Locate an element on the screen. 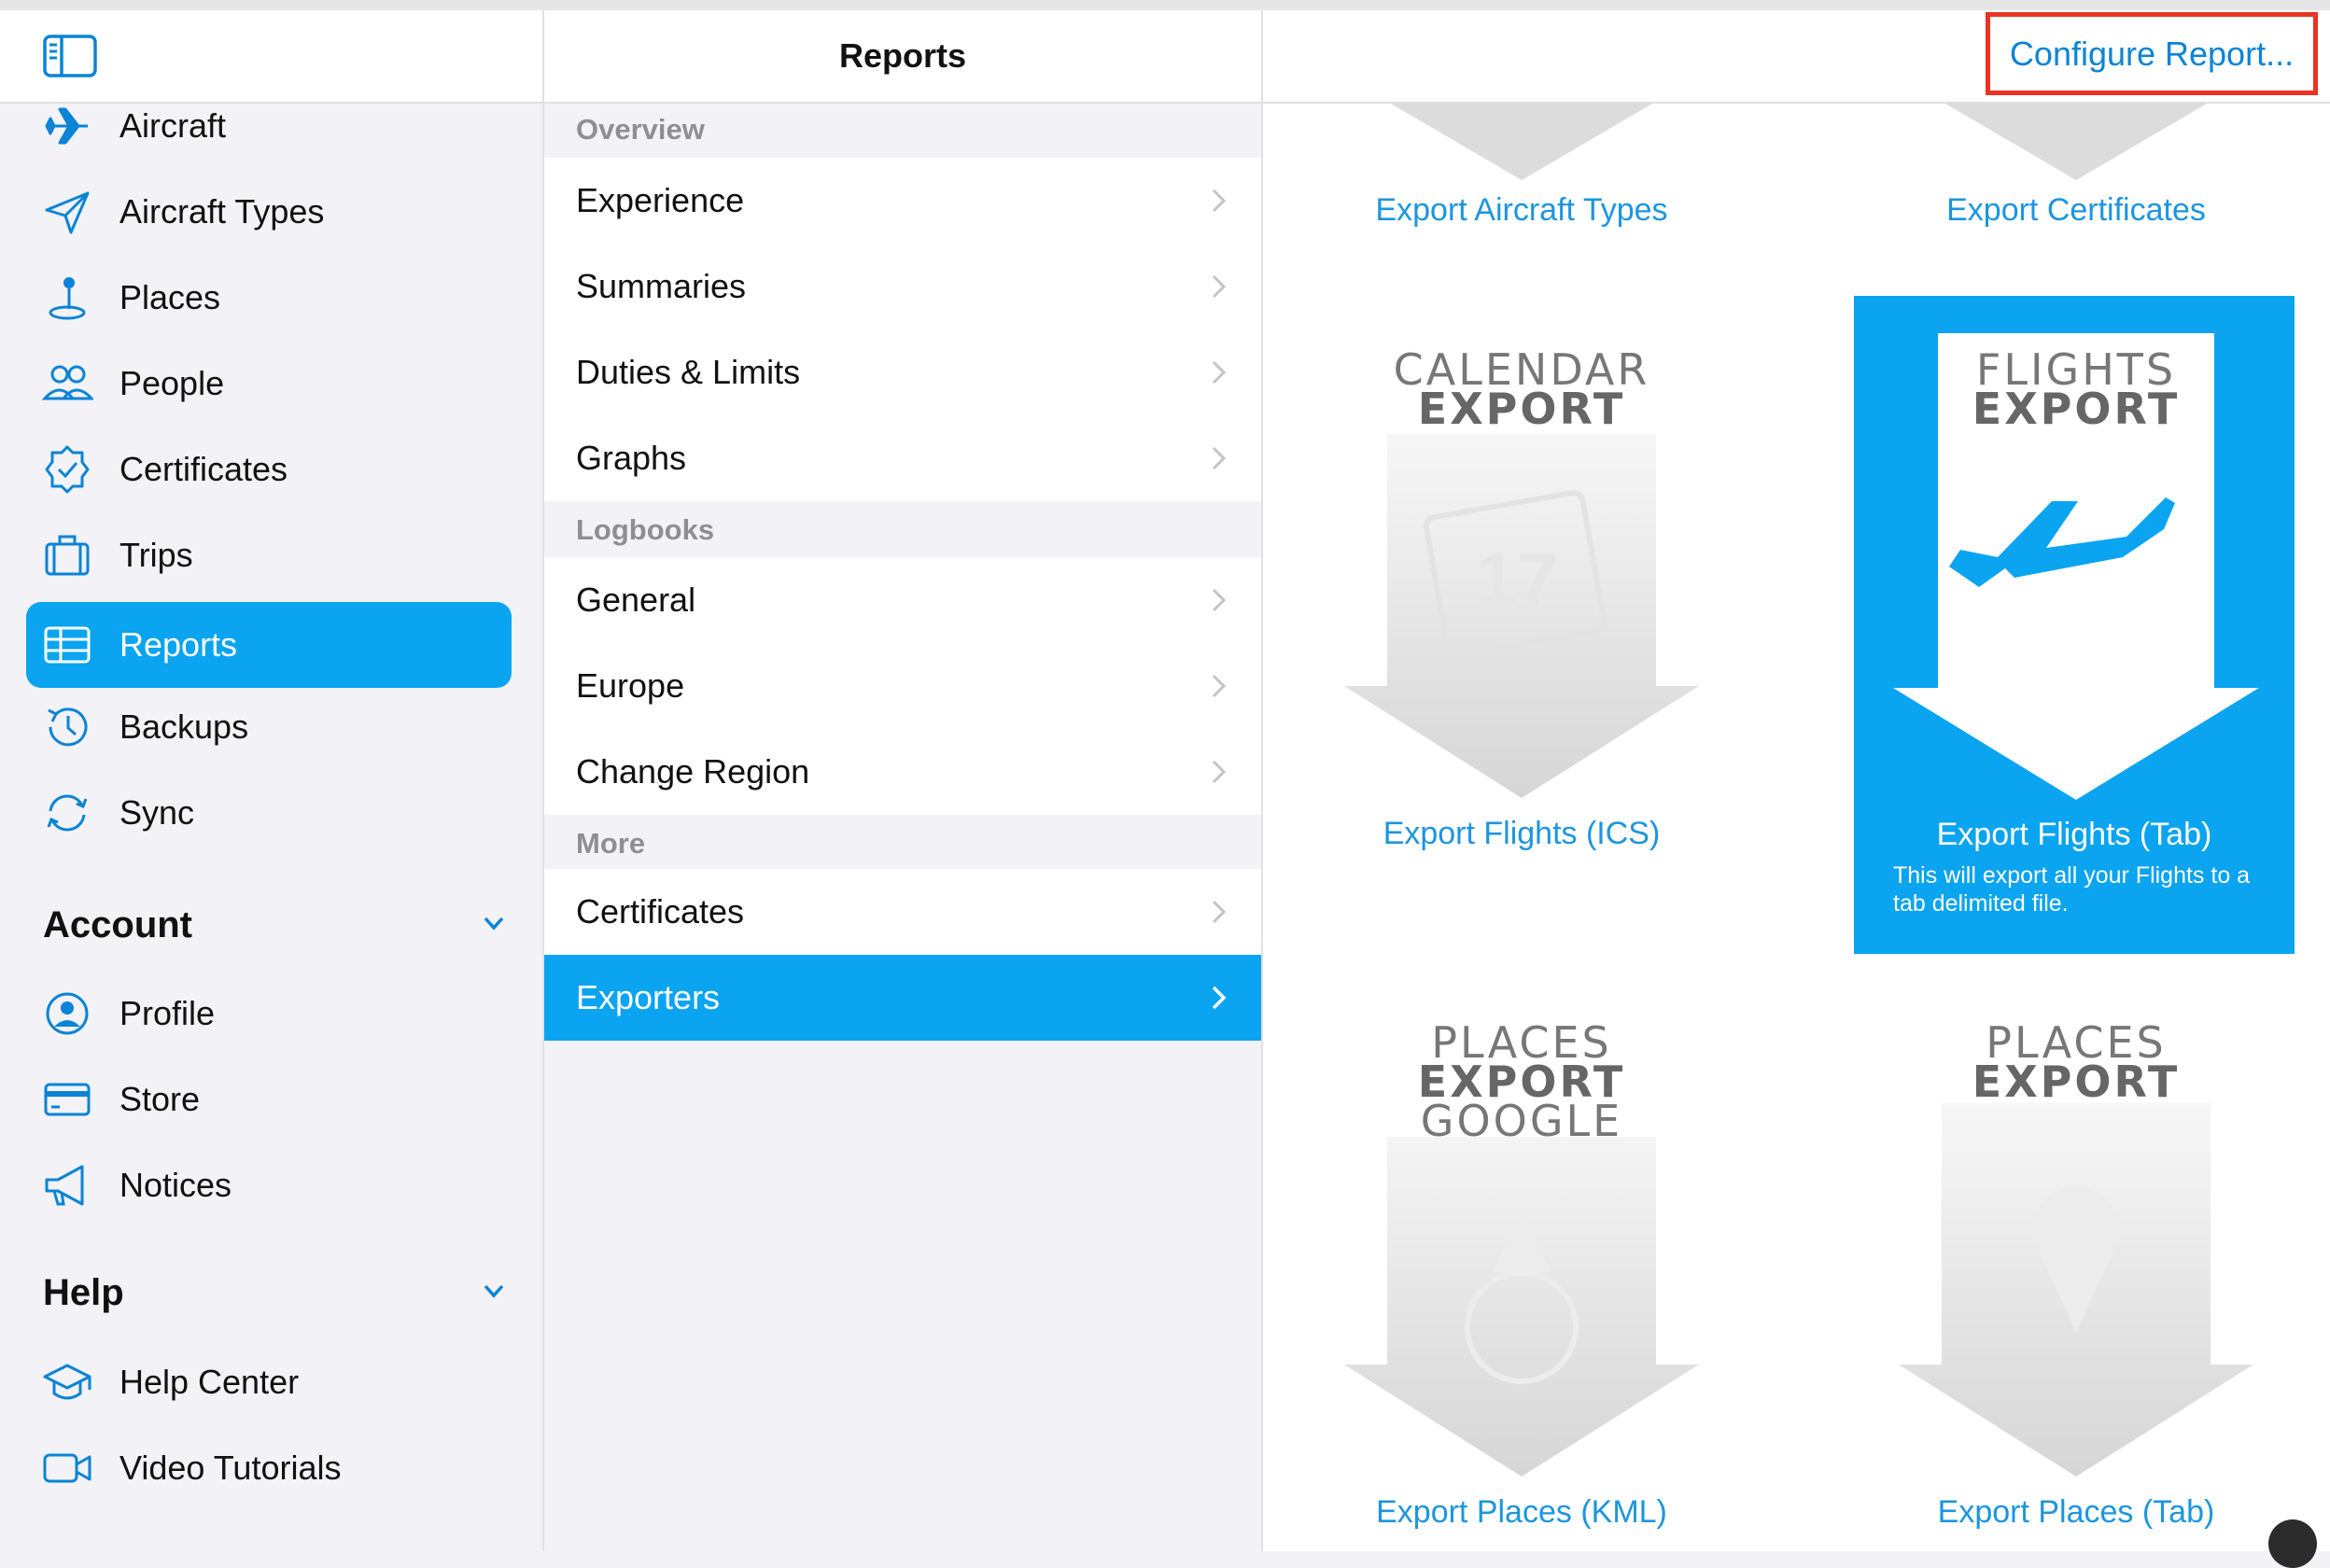  sidebar-item-certificates: Certificates is located at coordinates (269, 469).